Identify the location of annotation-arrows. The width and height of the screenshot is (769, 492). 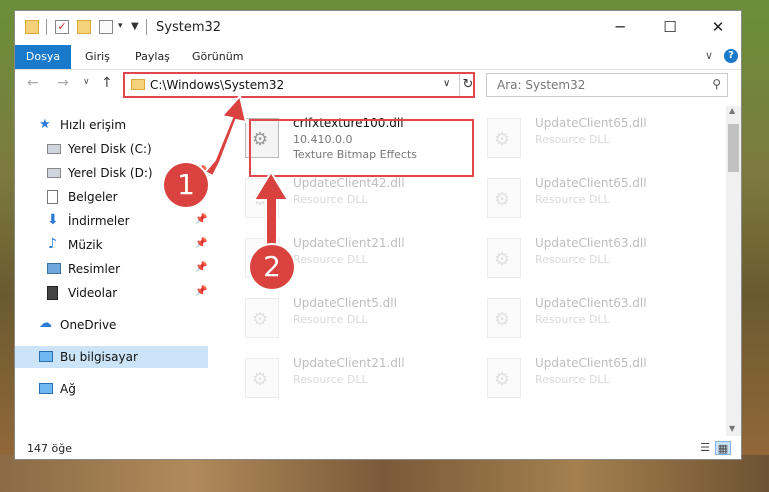
(246, 171).